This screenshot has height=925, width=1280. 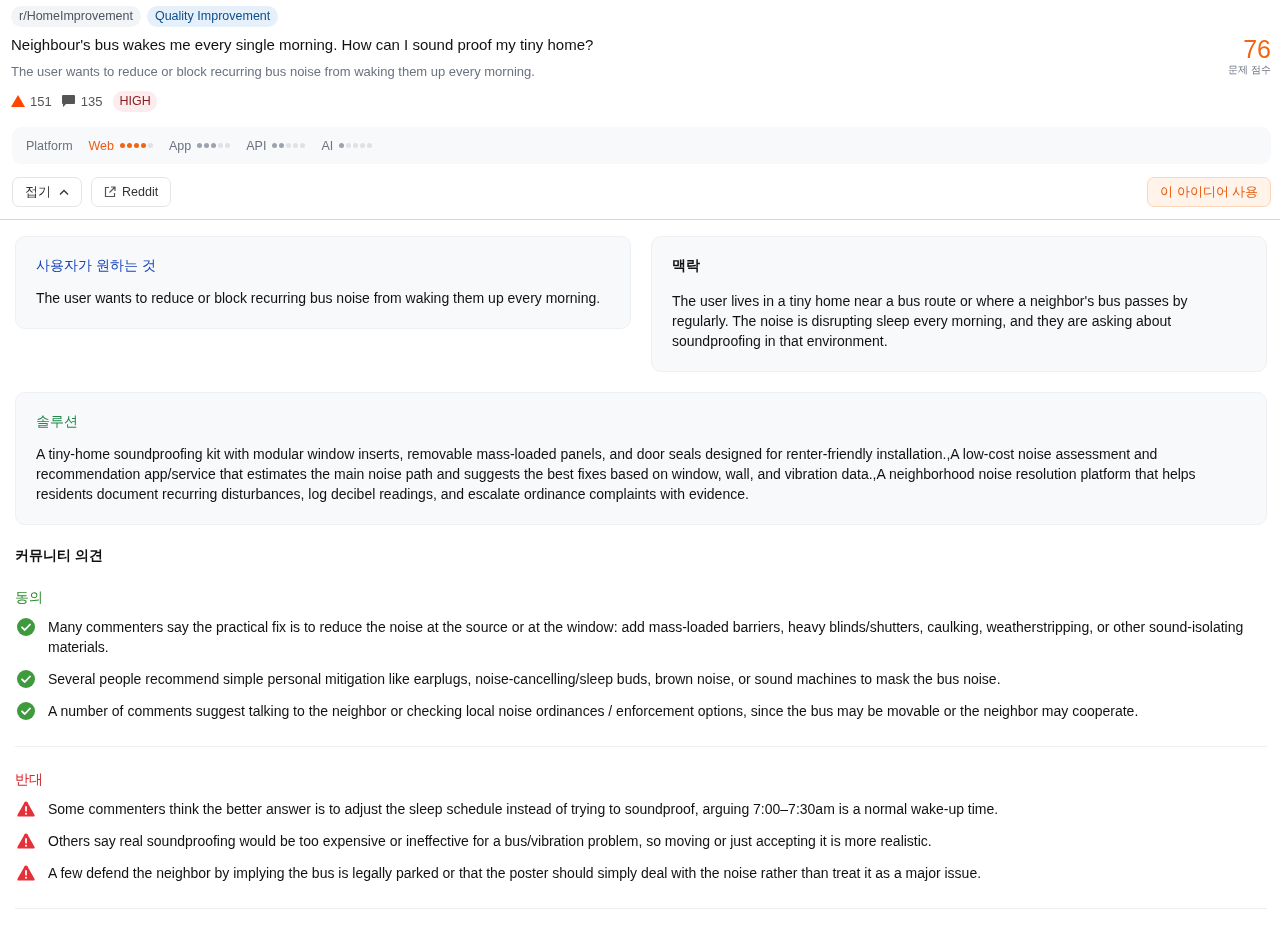 What do you see at coordinates (212, 16) in the screenshot?
I see `tag: Quality Improvement` at bounding box center [212, 16].